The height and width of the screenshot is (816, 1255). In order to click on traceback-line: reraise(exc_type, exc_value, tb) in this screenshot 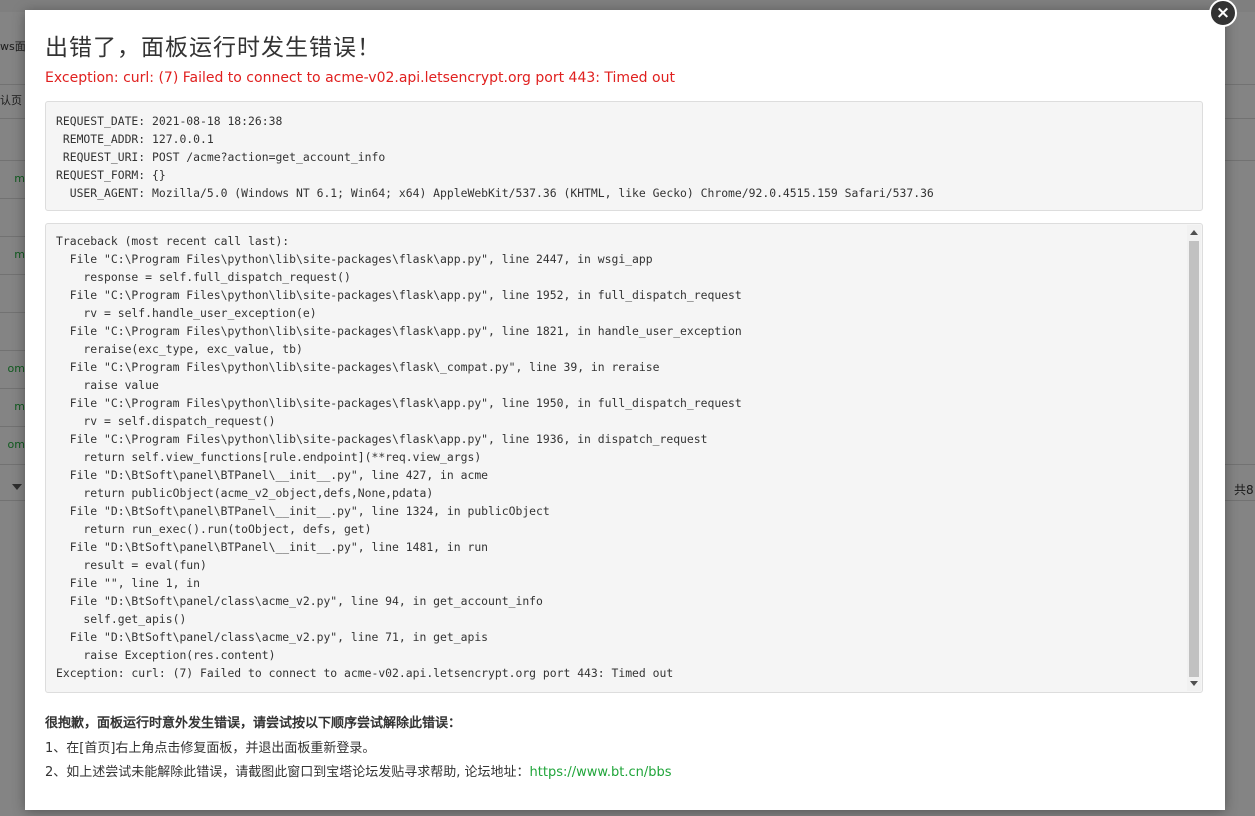, I will do `click(179, 349)`.